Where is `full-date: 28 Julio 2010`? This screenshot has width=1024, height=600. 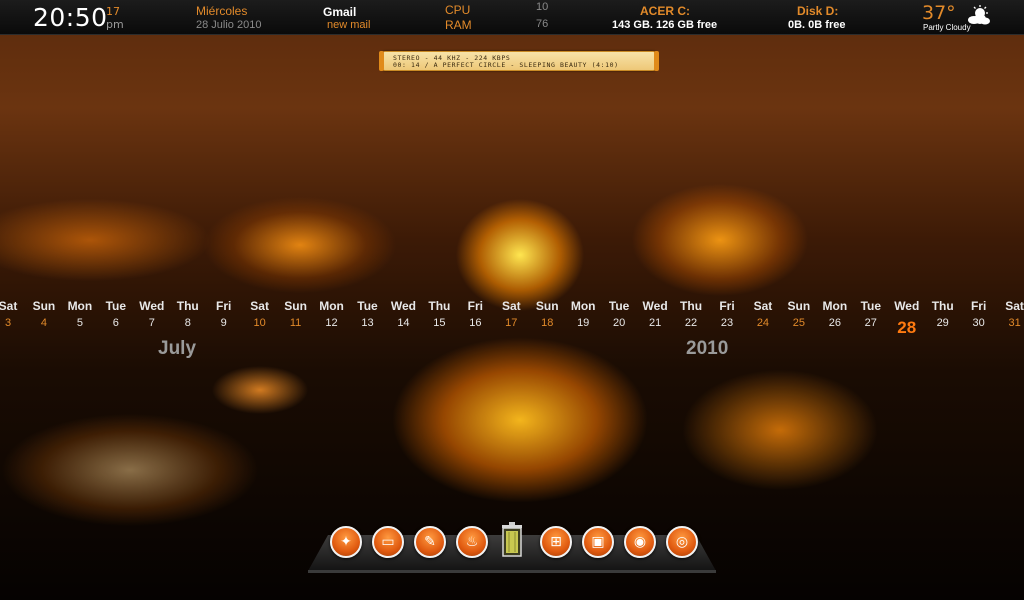 full-date: 28 Julio 2010 is located at coordinates (229, 25).